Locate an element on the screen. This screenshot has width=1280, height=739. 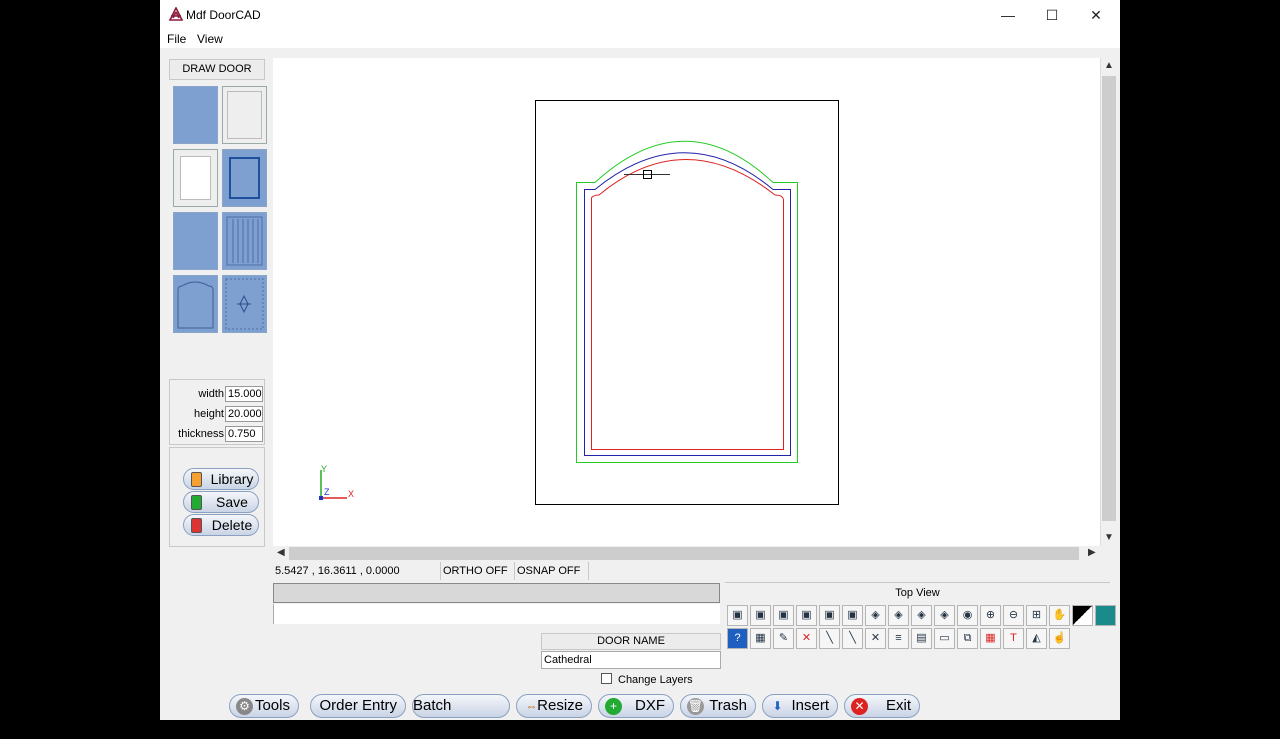
scroll-down-icon: ▼ is located at coordinates (1109, 537).